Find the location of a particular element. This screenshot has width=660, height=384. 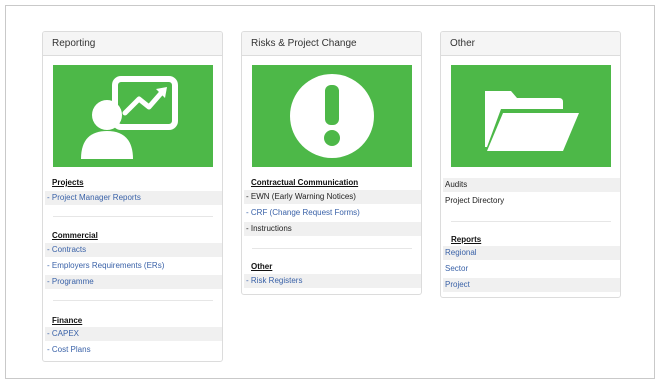

nav-link-regional: Regional is located at coordinates (531, 253).